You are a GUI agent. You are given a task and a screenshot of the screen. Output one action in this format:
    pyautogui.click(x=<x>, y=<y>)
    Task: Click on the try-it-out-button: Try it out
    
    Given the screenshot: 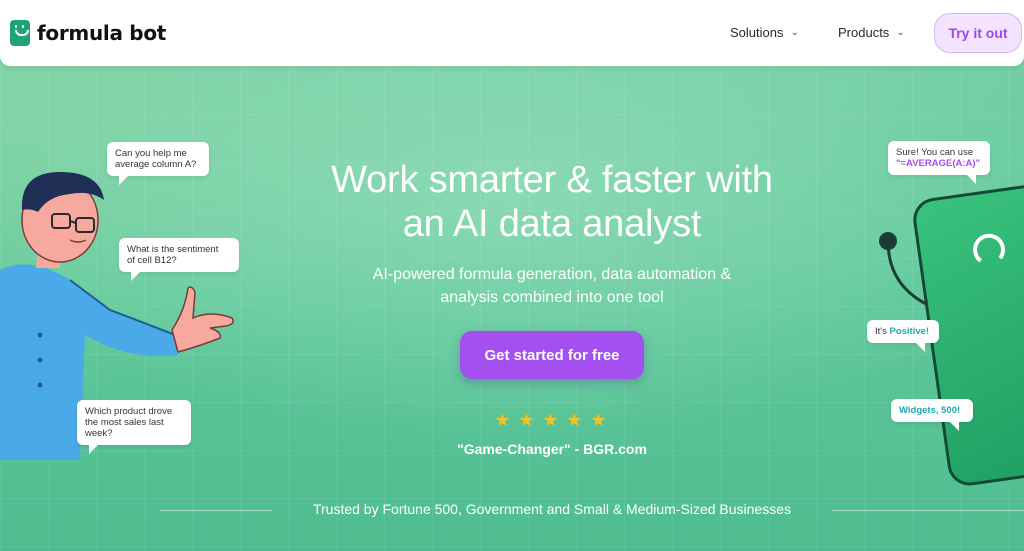 What is the action you would take?
    pyautogui.click(x=978, y=33)
    